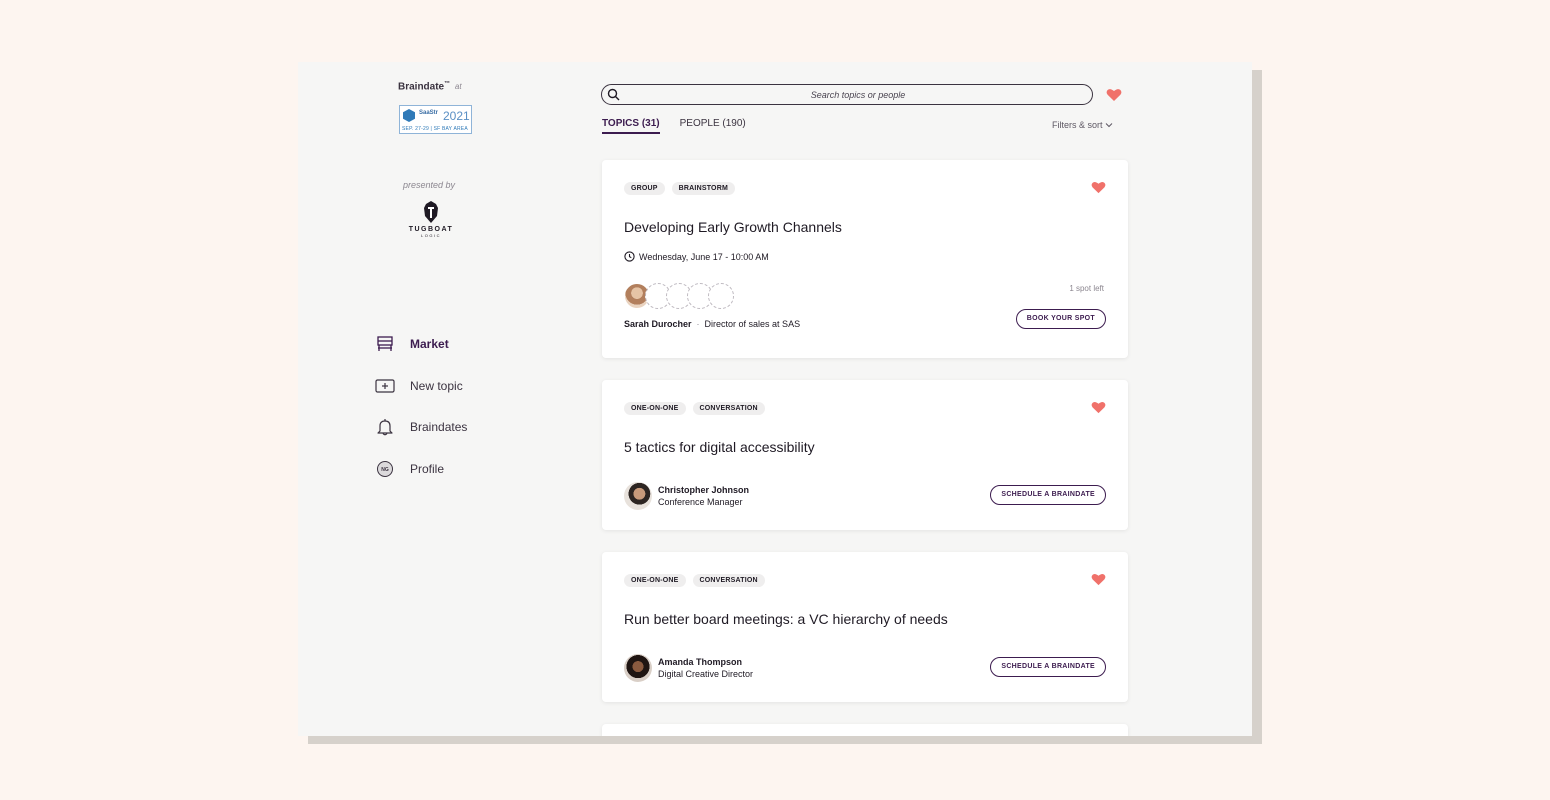 This screenshot has width=1550, height=800. Describe the element at coordinates (658, 324) in the screenshot. I see `host-name: Sarah Durocher` at that location.